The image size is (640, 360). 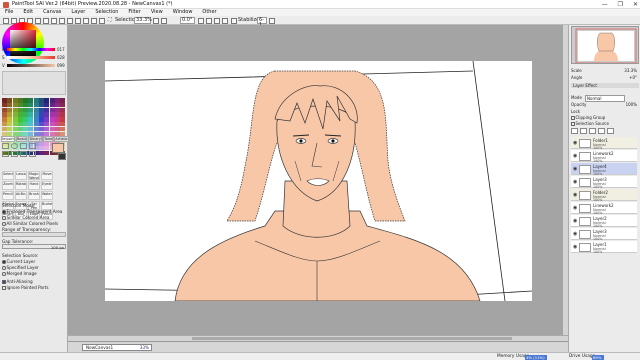 What do you see at coordinates (610, 131) in the screenshot?
I see `delete-layer-icon` at bounding box center [610, 131].